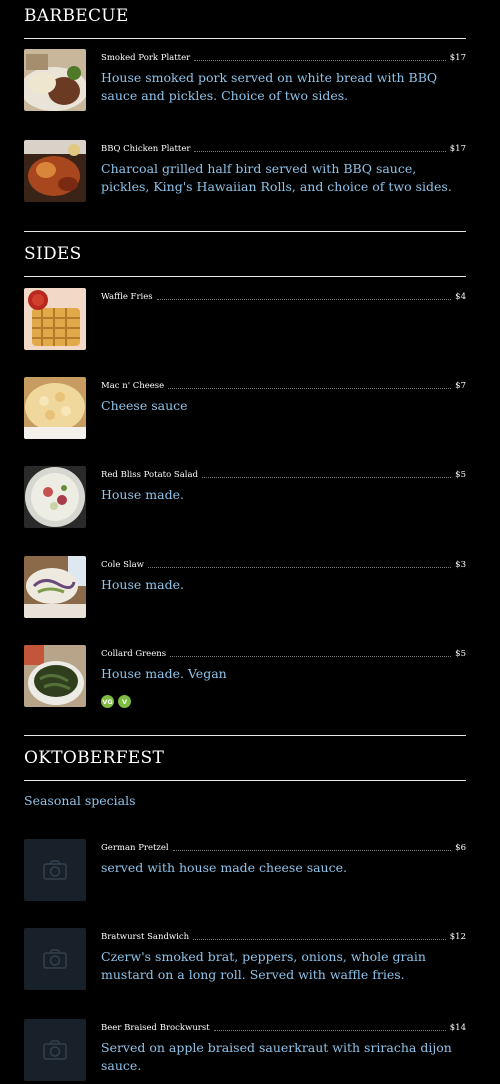 Image resolution: width=500 pixels, height=1084 pixels. I want to click on item-price: $14, so click(457, 1028).